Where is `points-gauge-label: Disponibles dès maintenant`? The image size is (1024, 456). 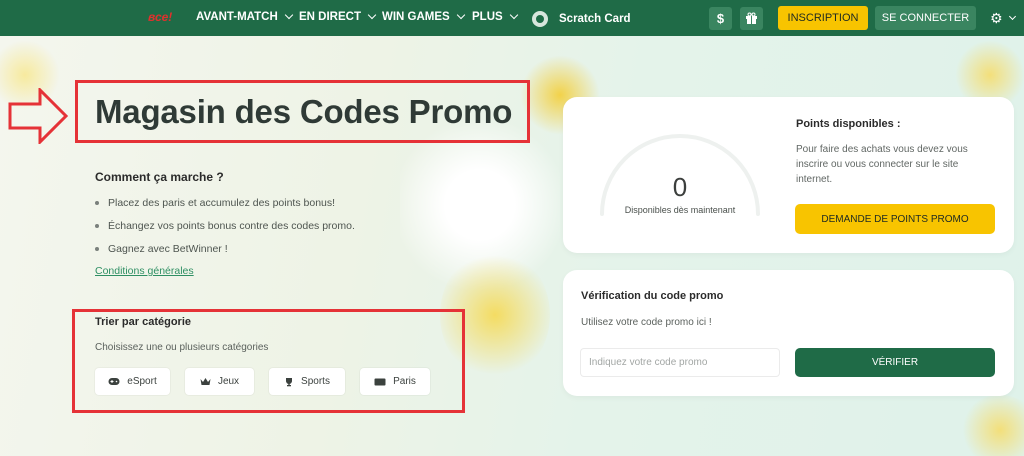
points-gauge-label: Disponibles dès maintenant is located at coordinates (680, 210).